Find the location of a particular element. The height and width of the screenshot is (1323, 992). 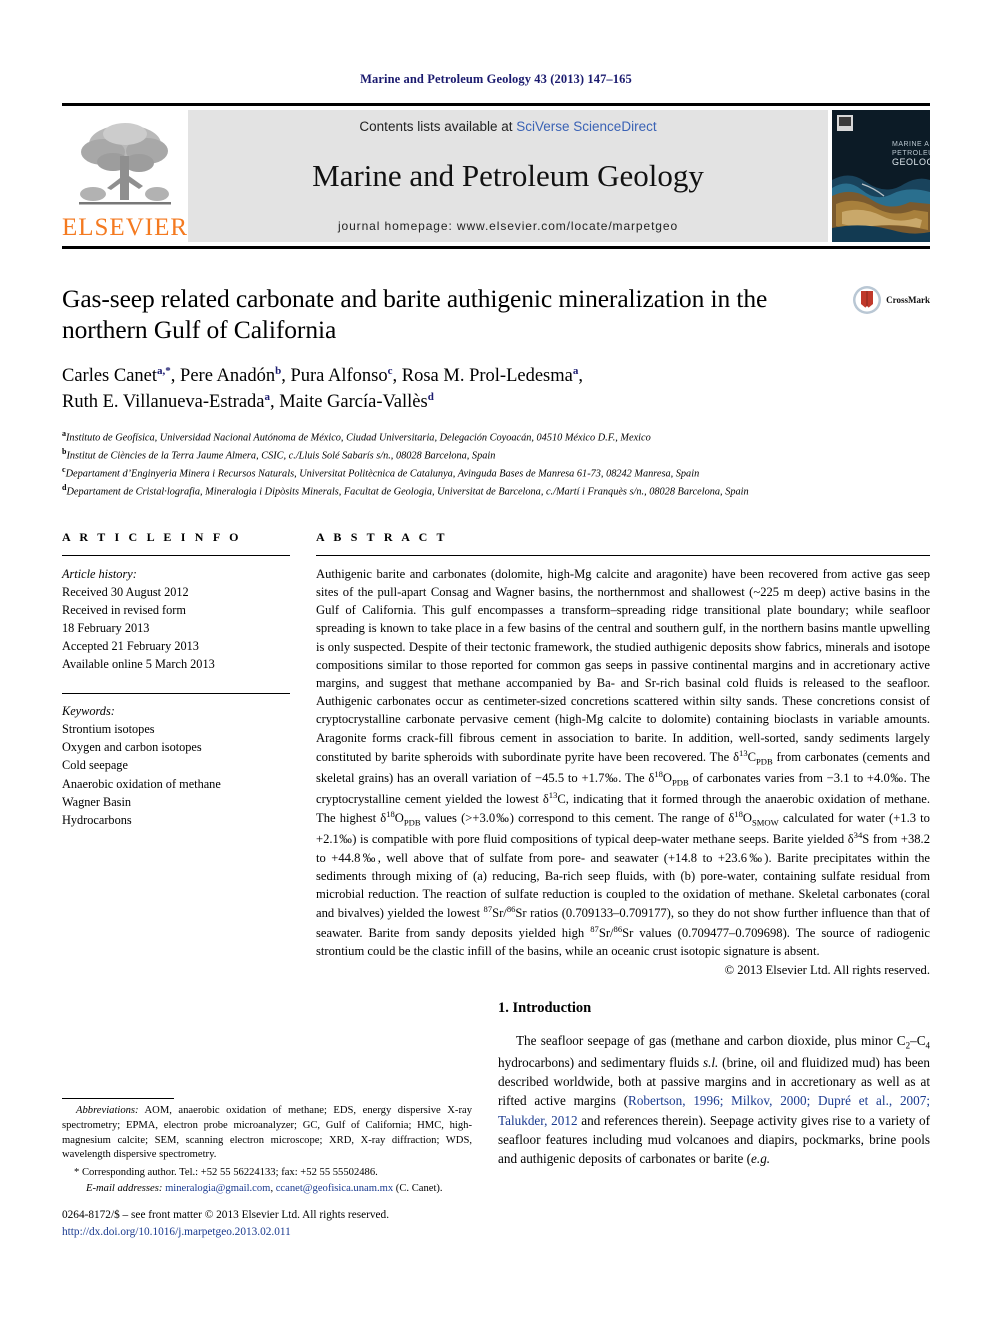

crossmark-icon is located at coordinates (867, 300).